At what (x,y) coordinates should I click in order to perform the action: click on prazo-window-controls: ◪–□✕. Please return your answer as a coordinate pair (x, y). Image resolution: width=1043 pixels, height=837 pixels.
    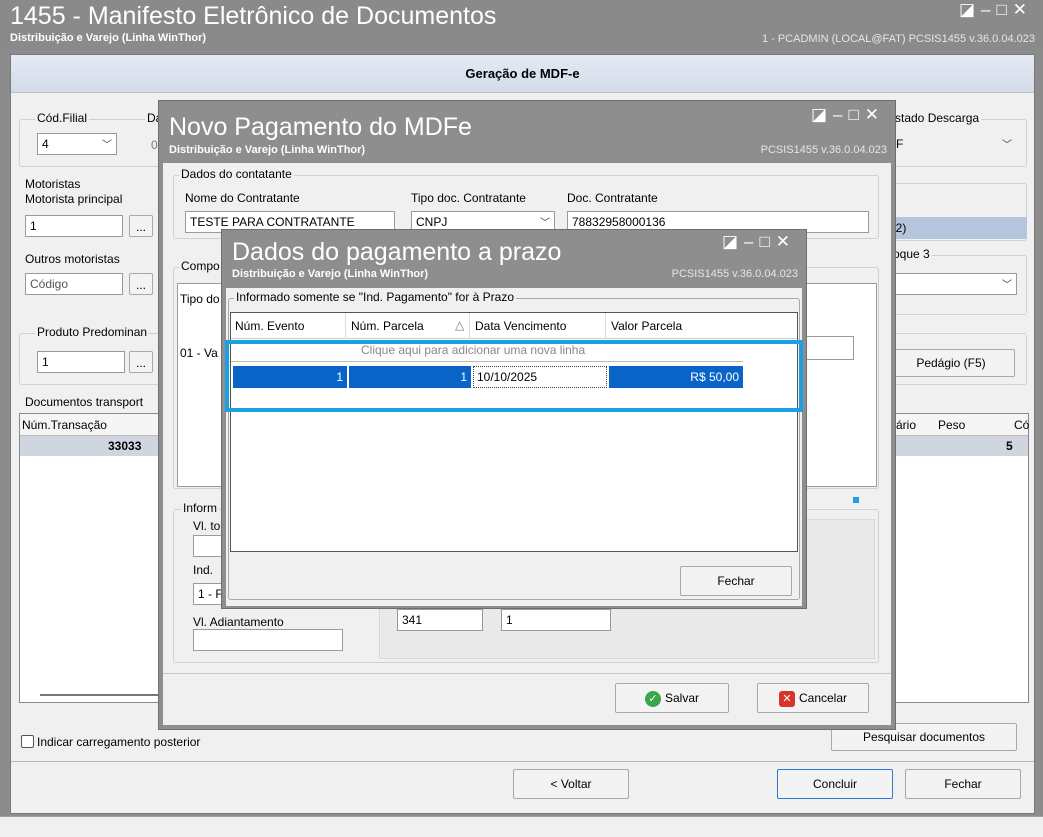
    Looking at the image, I should click on (759, 242).